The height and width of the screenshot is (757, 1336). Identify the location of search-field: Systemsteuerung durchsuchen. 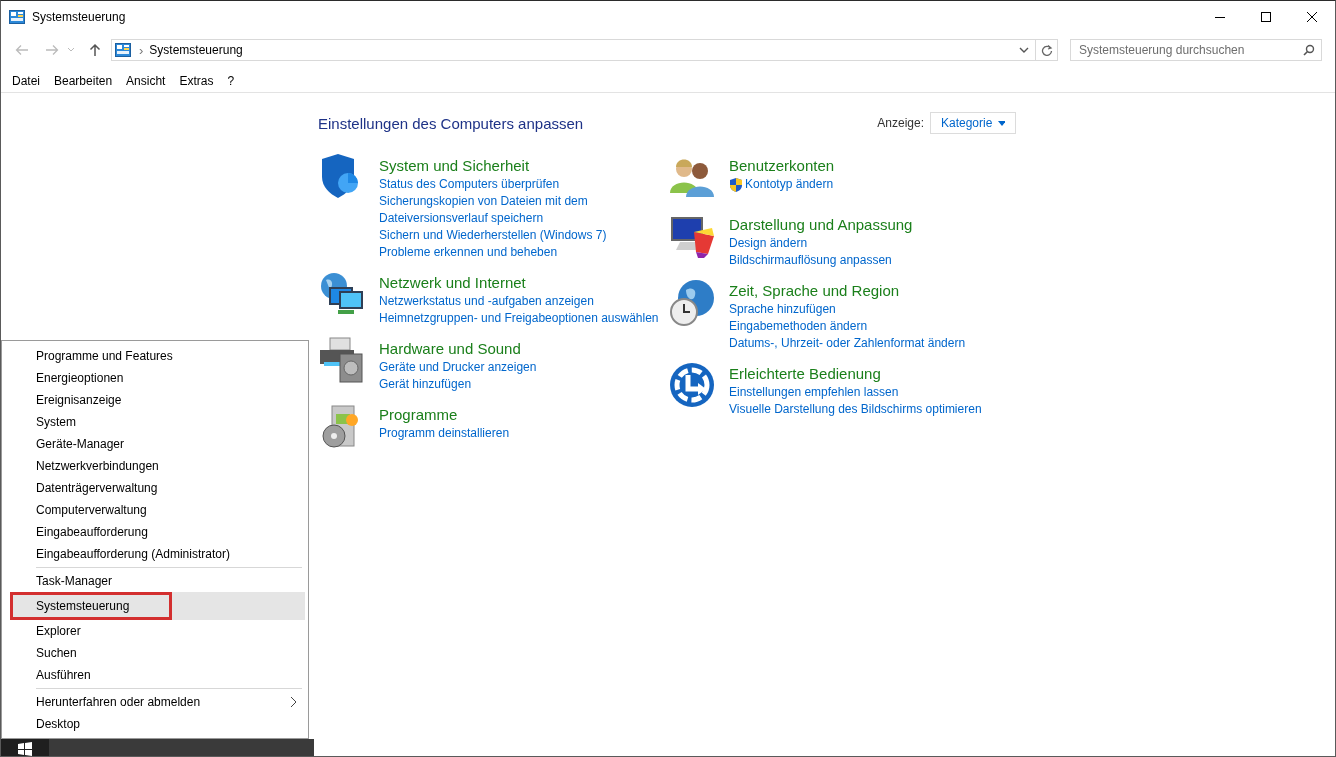
(1196, 50).